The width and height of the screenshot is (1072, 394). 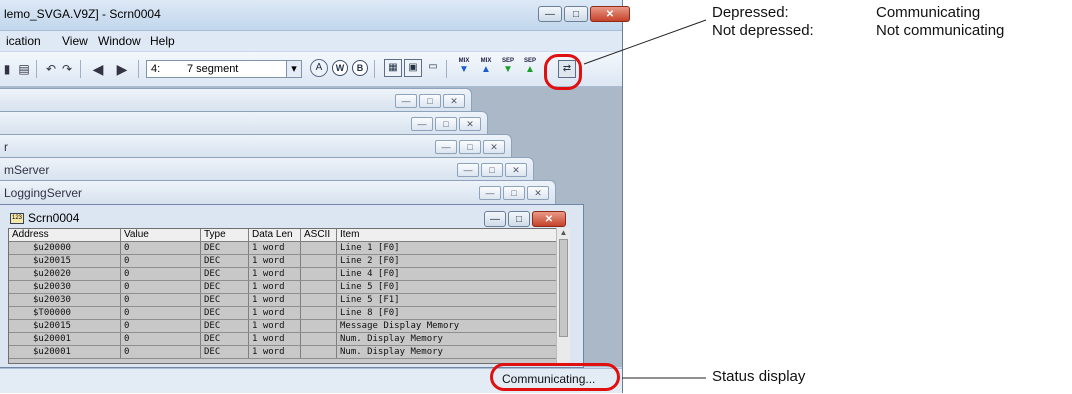 I want to click on callout-depressed-value: Communicating, so click(x=928, y=12).